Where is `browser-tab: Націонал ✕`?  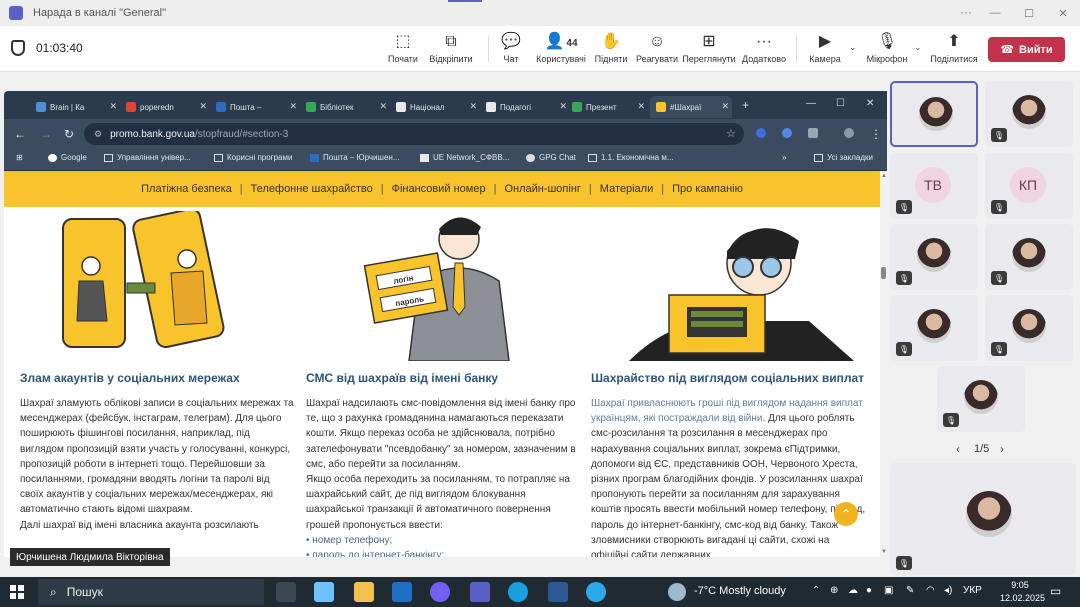
browser-tab: Націонал ✕ is located at coordinates (435, 107).